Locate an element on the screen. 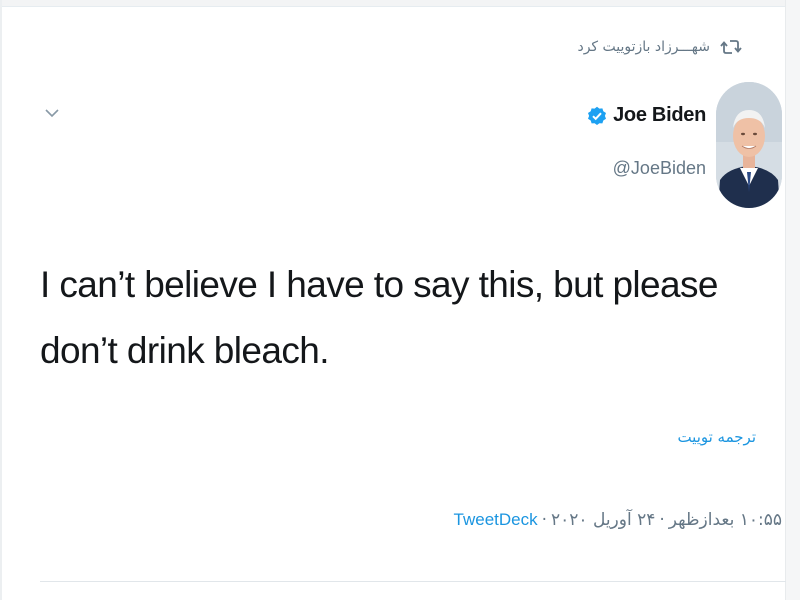 This screenshot has height=600, width=800. tweet-time: ۱۰:۵۵ بعدازظهر is located at coordinates (725, 520).